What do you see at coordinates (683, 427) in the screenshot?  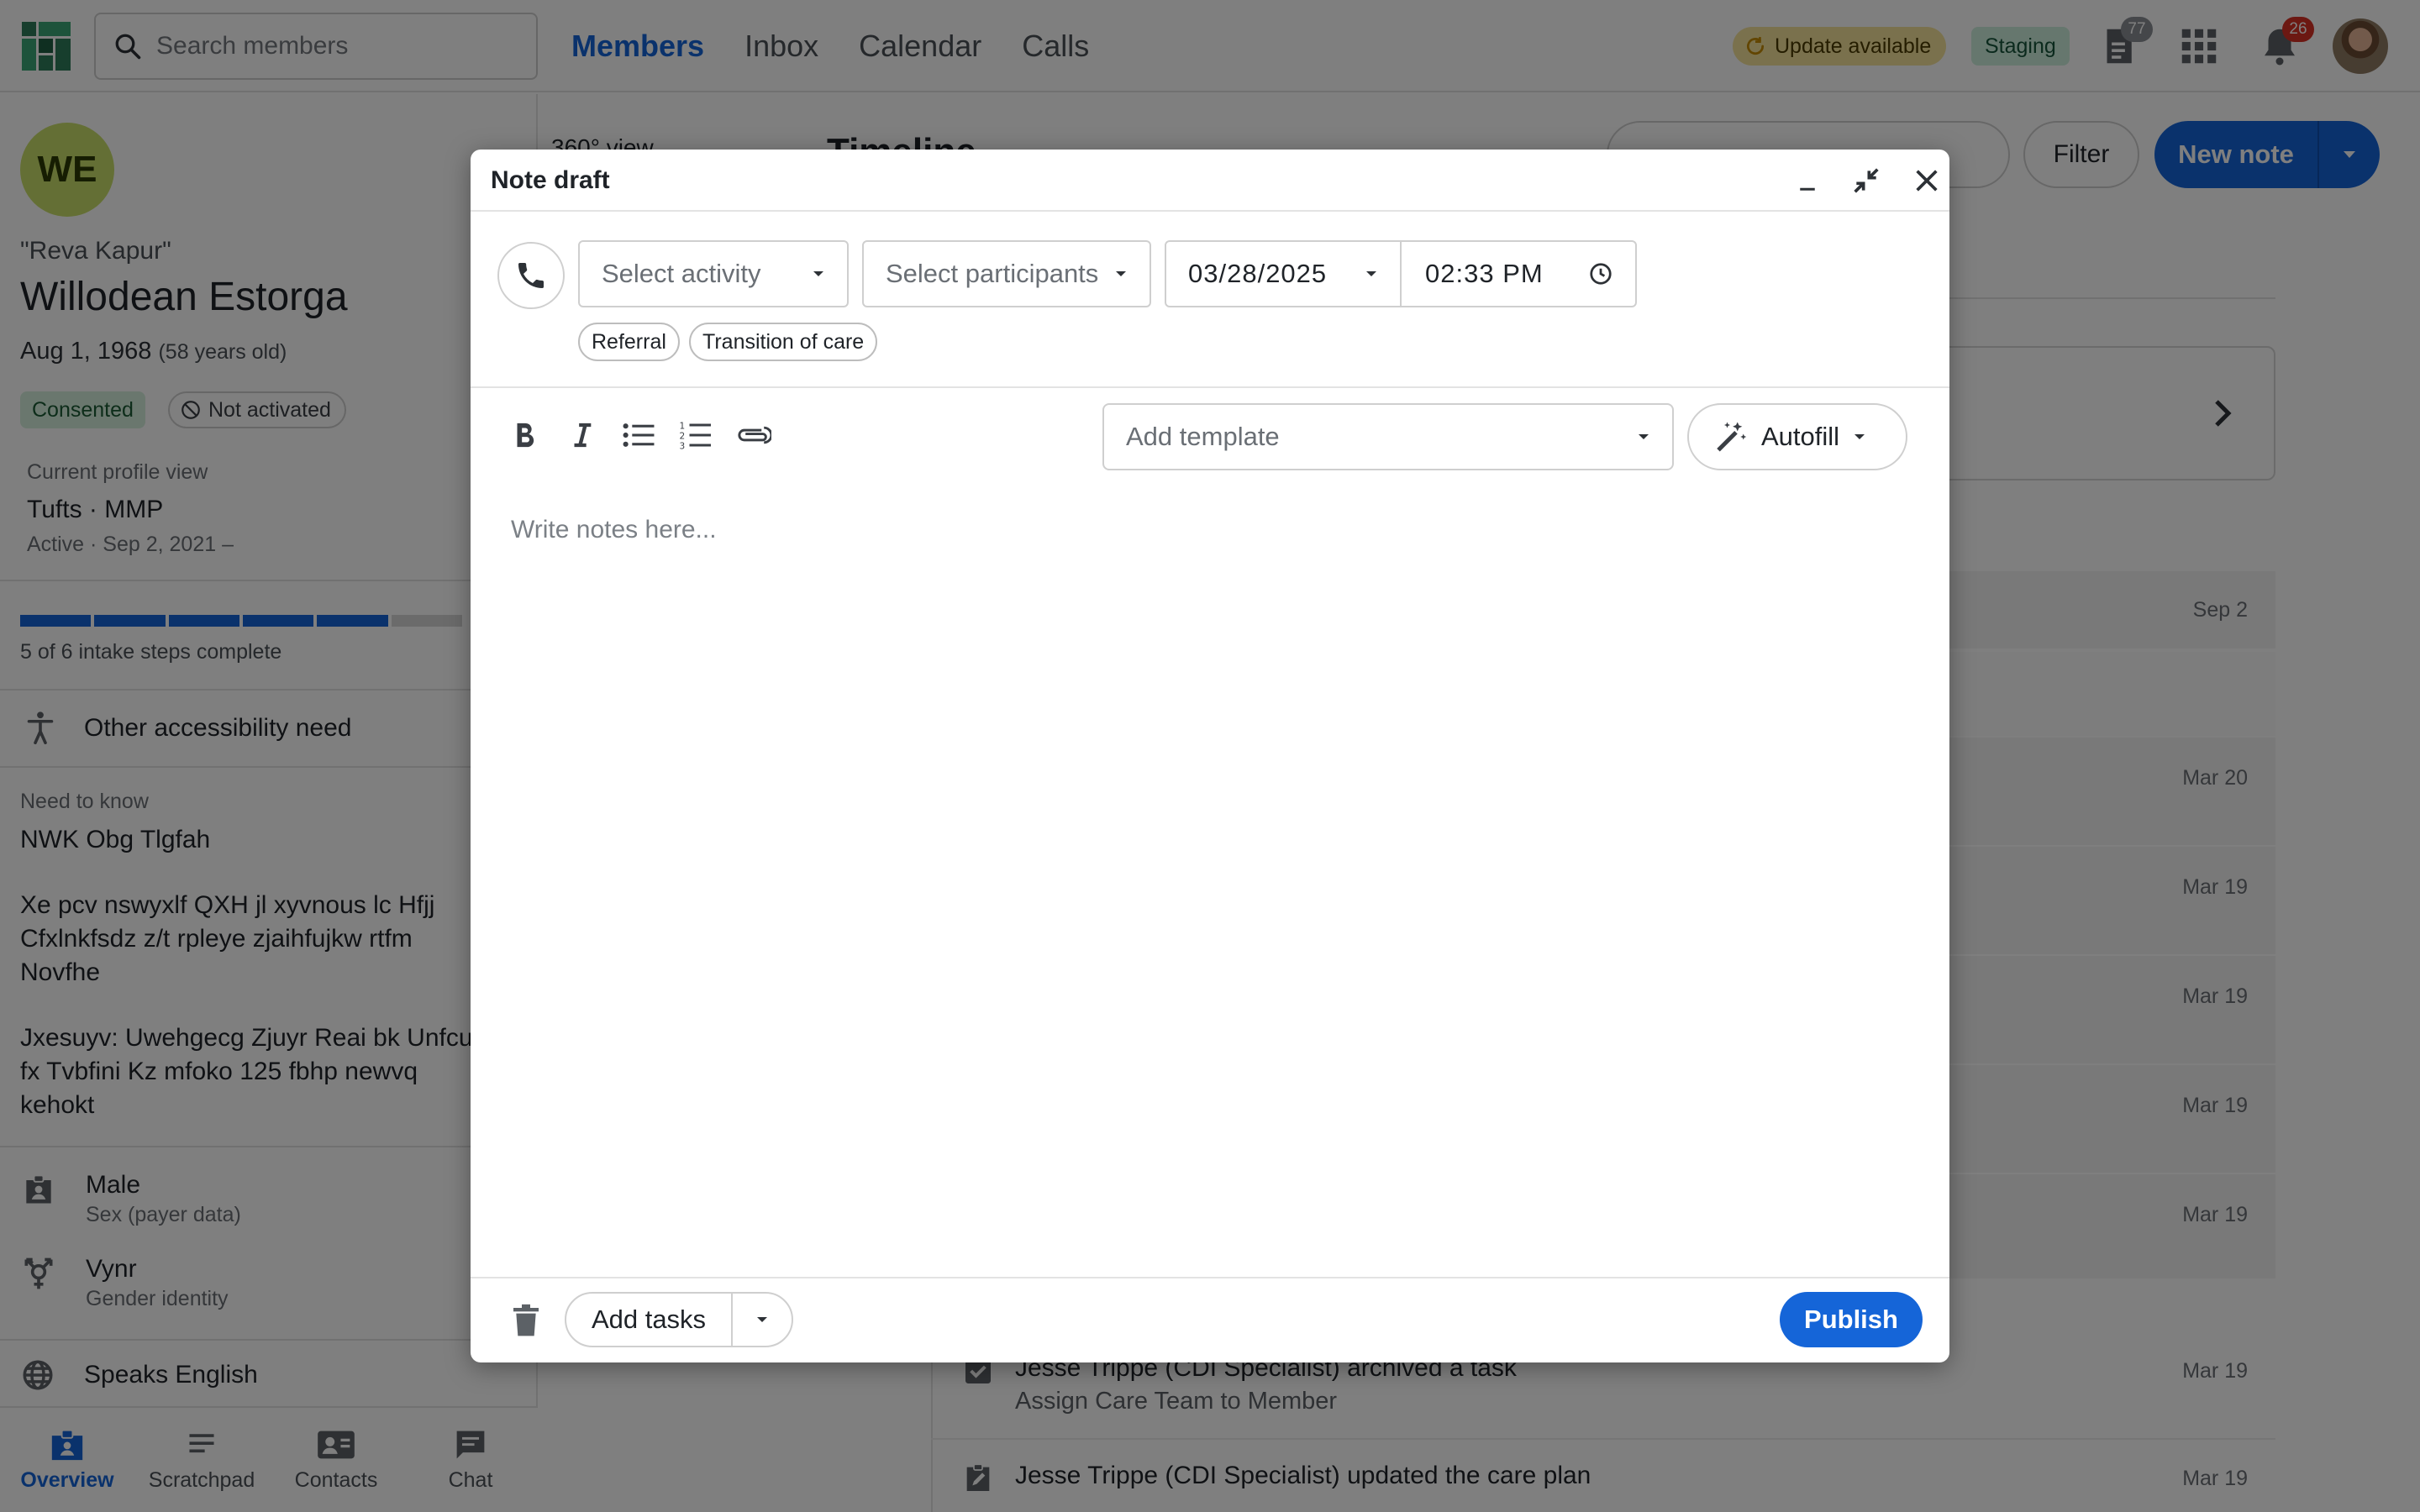 I see `svg-text: 1` at bounding box center [683, 427].